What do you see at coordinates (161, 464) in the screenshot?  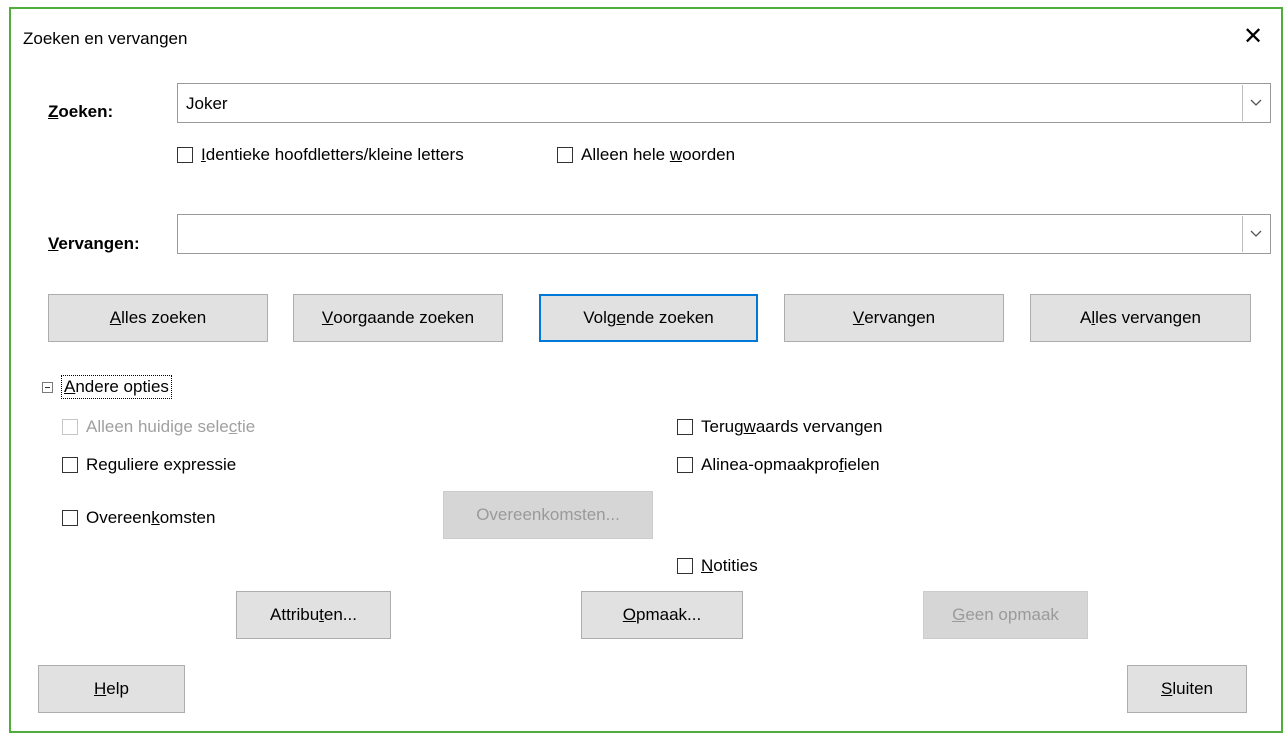 I see `regex-label: Reguliere expressie` at bounding box center [161, 464].